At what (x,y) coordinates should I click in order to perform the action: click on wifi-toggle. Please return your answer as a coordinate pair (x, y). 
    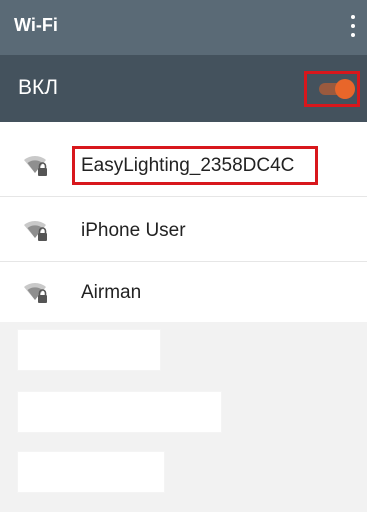
    Looking at the image, I should click on (337, 89).